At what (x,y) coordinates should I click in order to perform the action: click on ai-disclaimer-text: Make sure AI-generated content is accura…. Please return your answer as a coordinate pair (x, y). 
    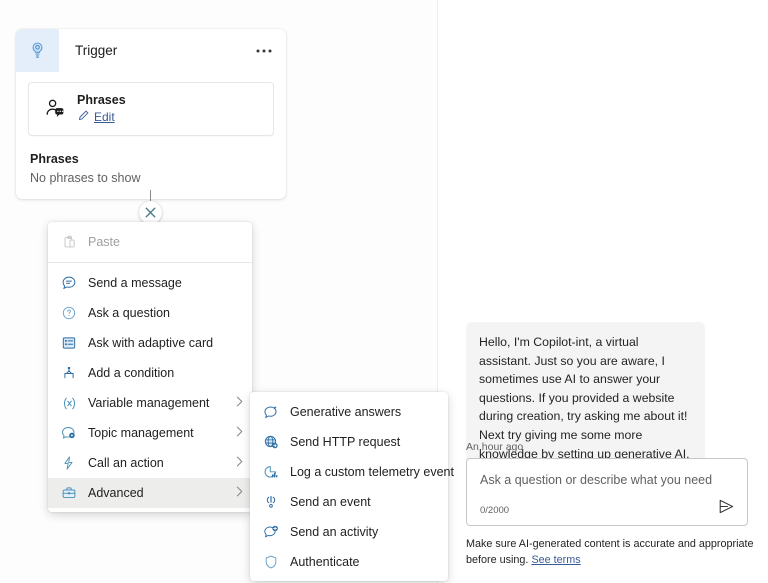
    Looking at the image, I should click on (610, 552).